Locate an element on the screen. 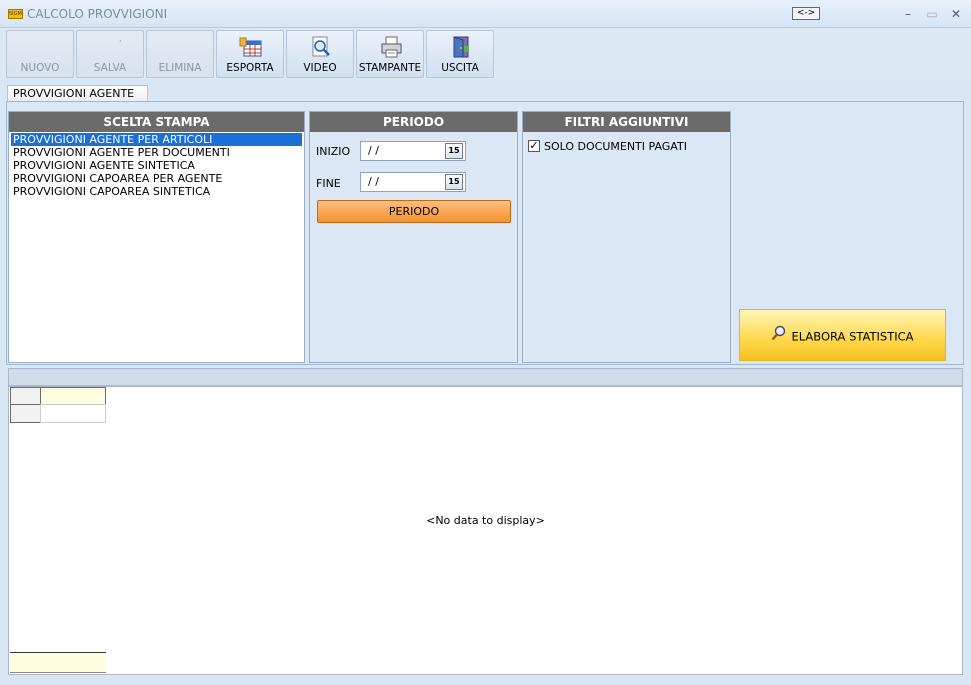  search-icon is located at coordinates (779, 337).